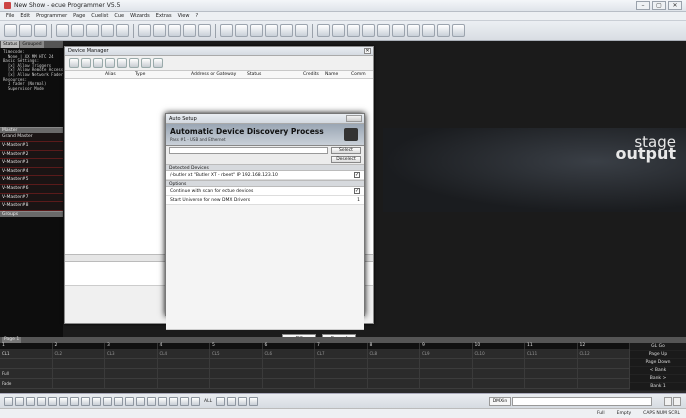  What do you see at coordinates (120, 74) in the screenshot?
I see `column-alias: Alias` at bounding box center [120, 74].